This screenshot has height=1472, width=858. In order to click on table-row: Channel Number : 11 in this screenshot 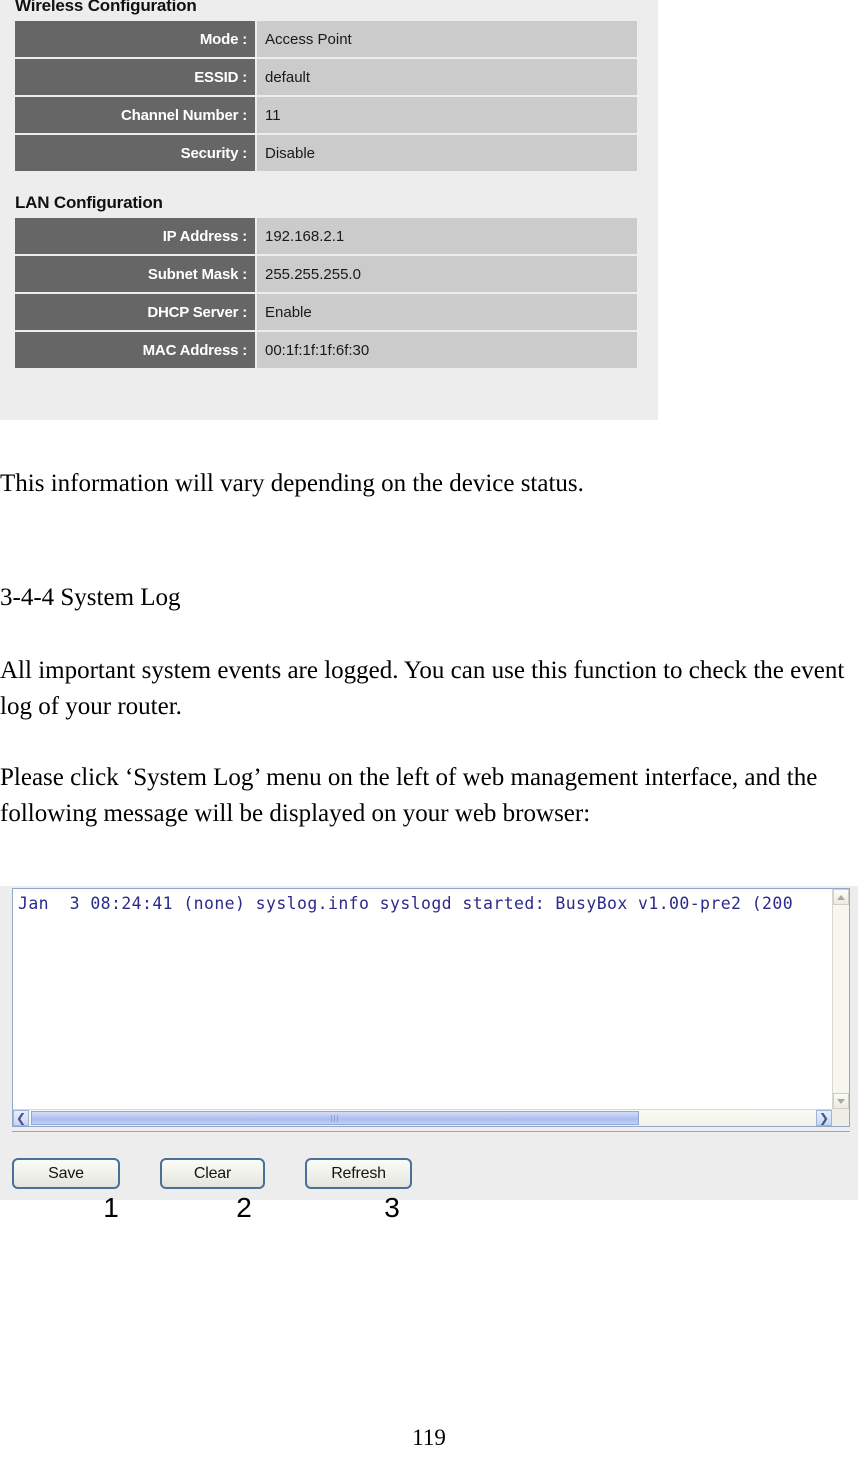, I will do `click(326, 115)`.